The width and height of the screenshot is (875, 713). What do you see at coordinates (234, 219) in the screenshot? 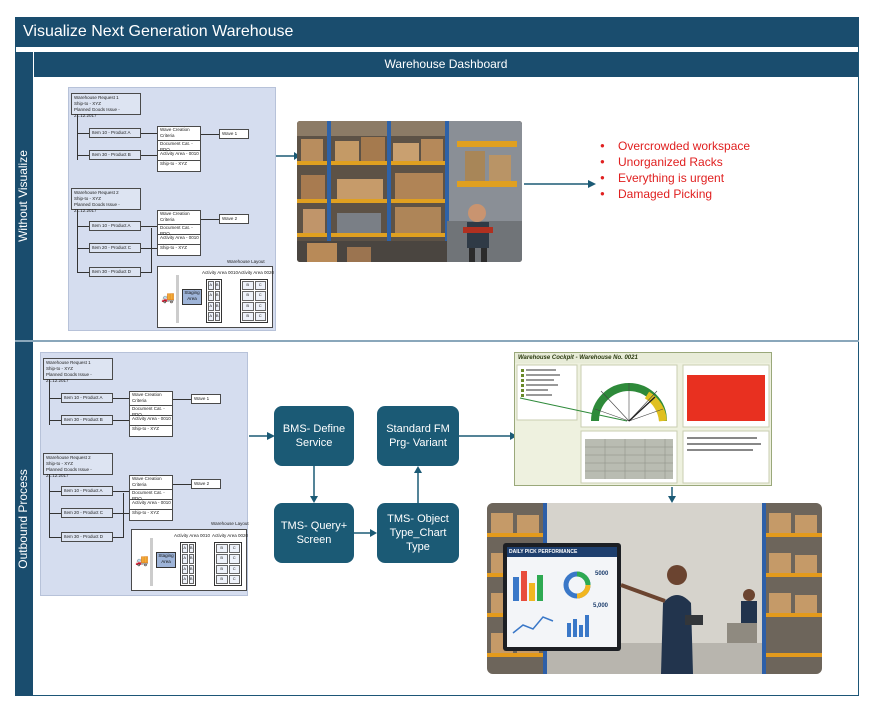
I see `wave-2-box: Wave 2` at bounding box center [234, 219].